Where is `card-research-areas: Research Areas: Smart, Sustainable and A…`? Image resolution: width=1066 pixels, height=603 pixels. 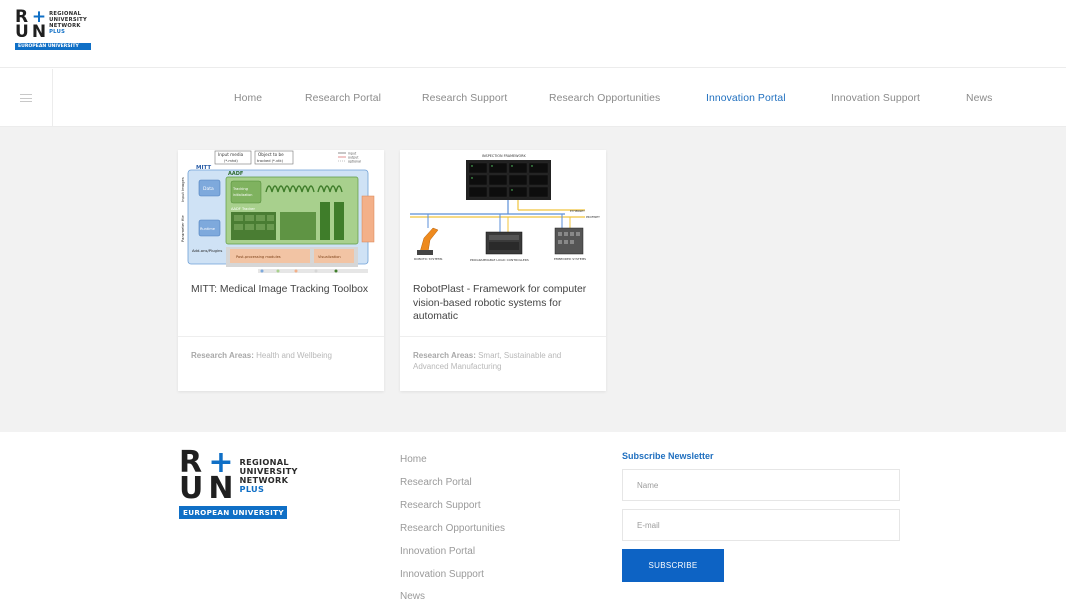 card-research-areas: Research Areas: Smart, Sustainable and A… is located at coordinates (504, 361).